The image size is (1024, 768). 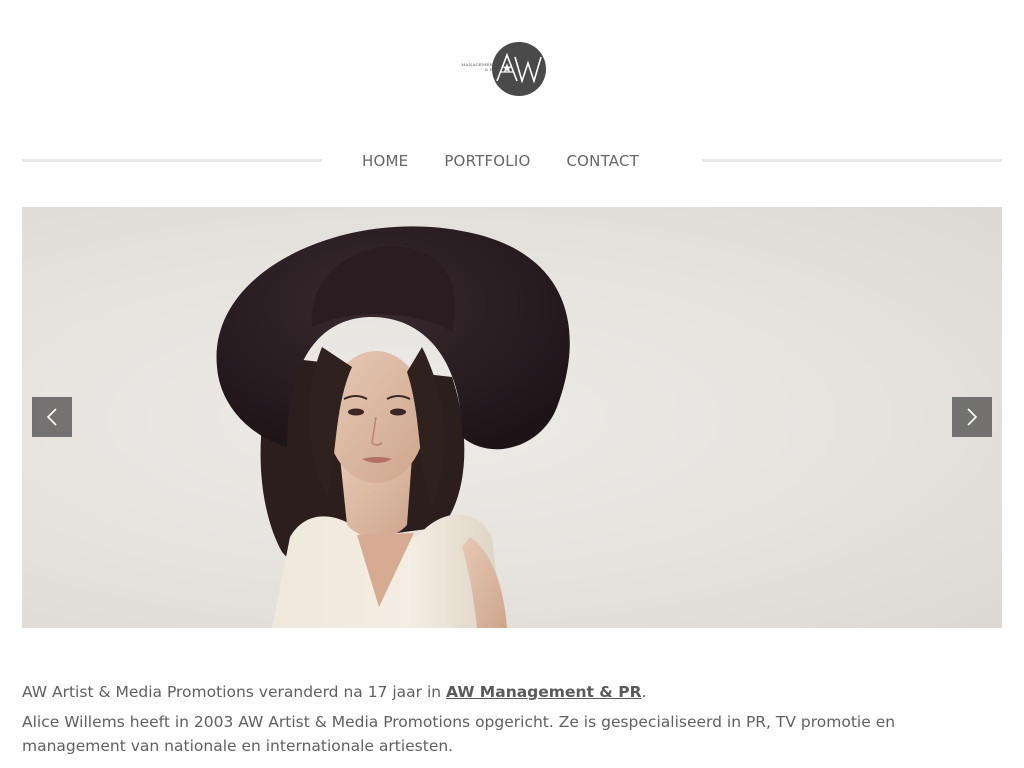 I want to click on main-navigation: HOME PORTFOLIO CONTACT, so click(x=512, y=160).